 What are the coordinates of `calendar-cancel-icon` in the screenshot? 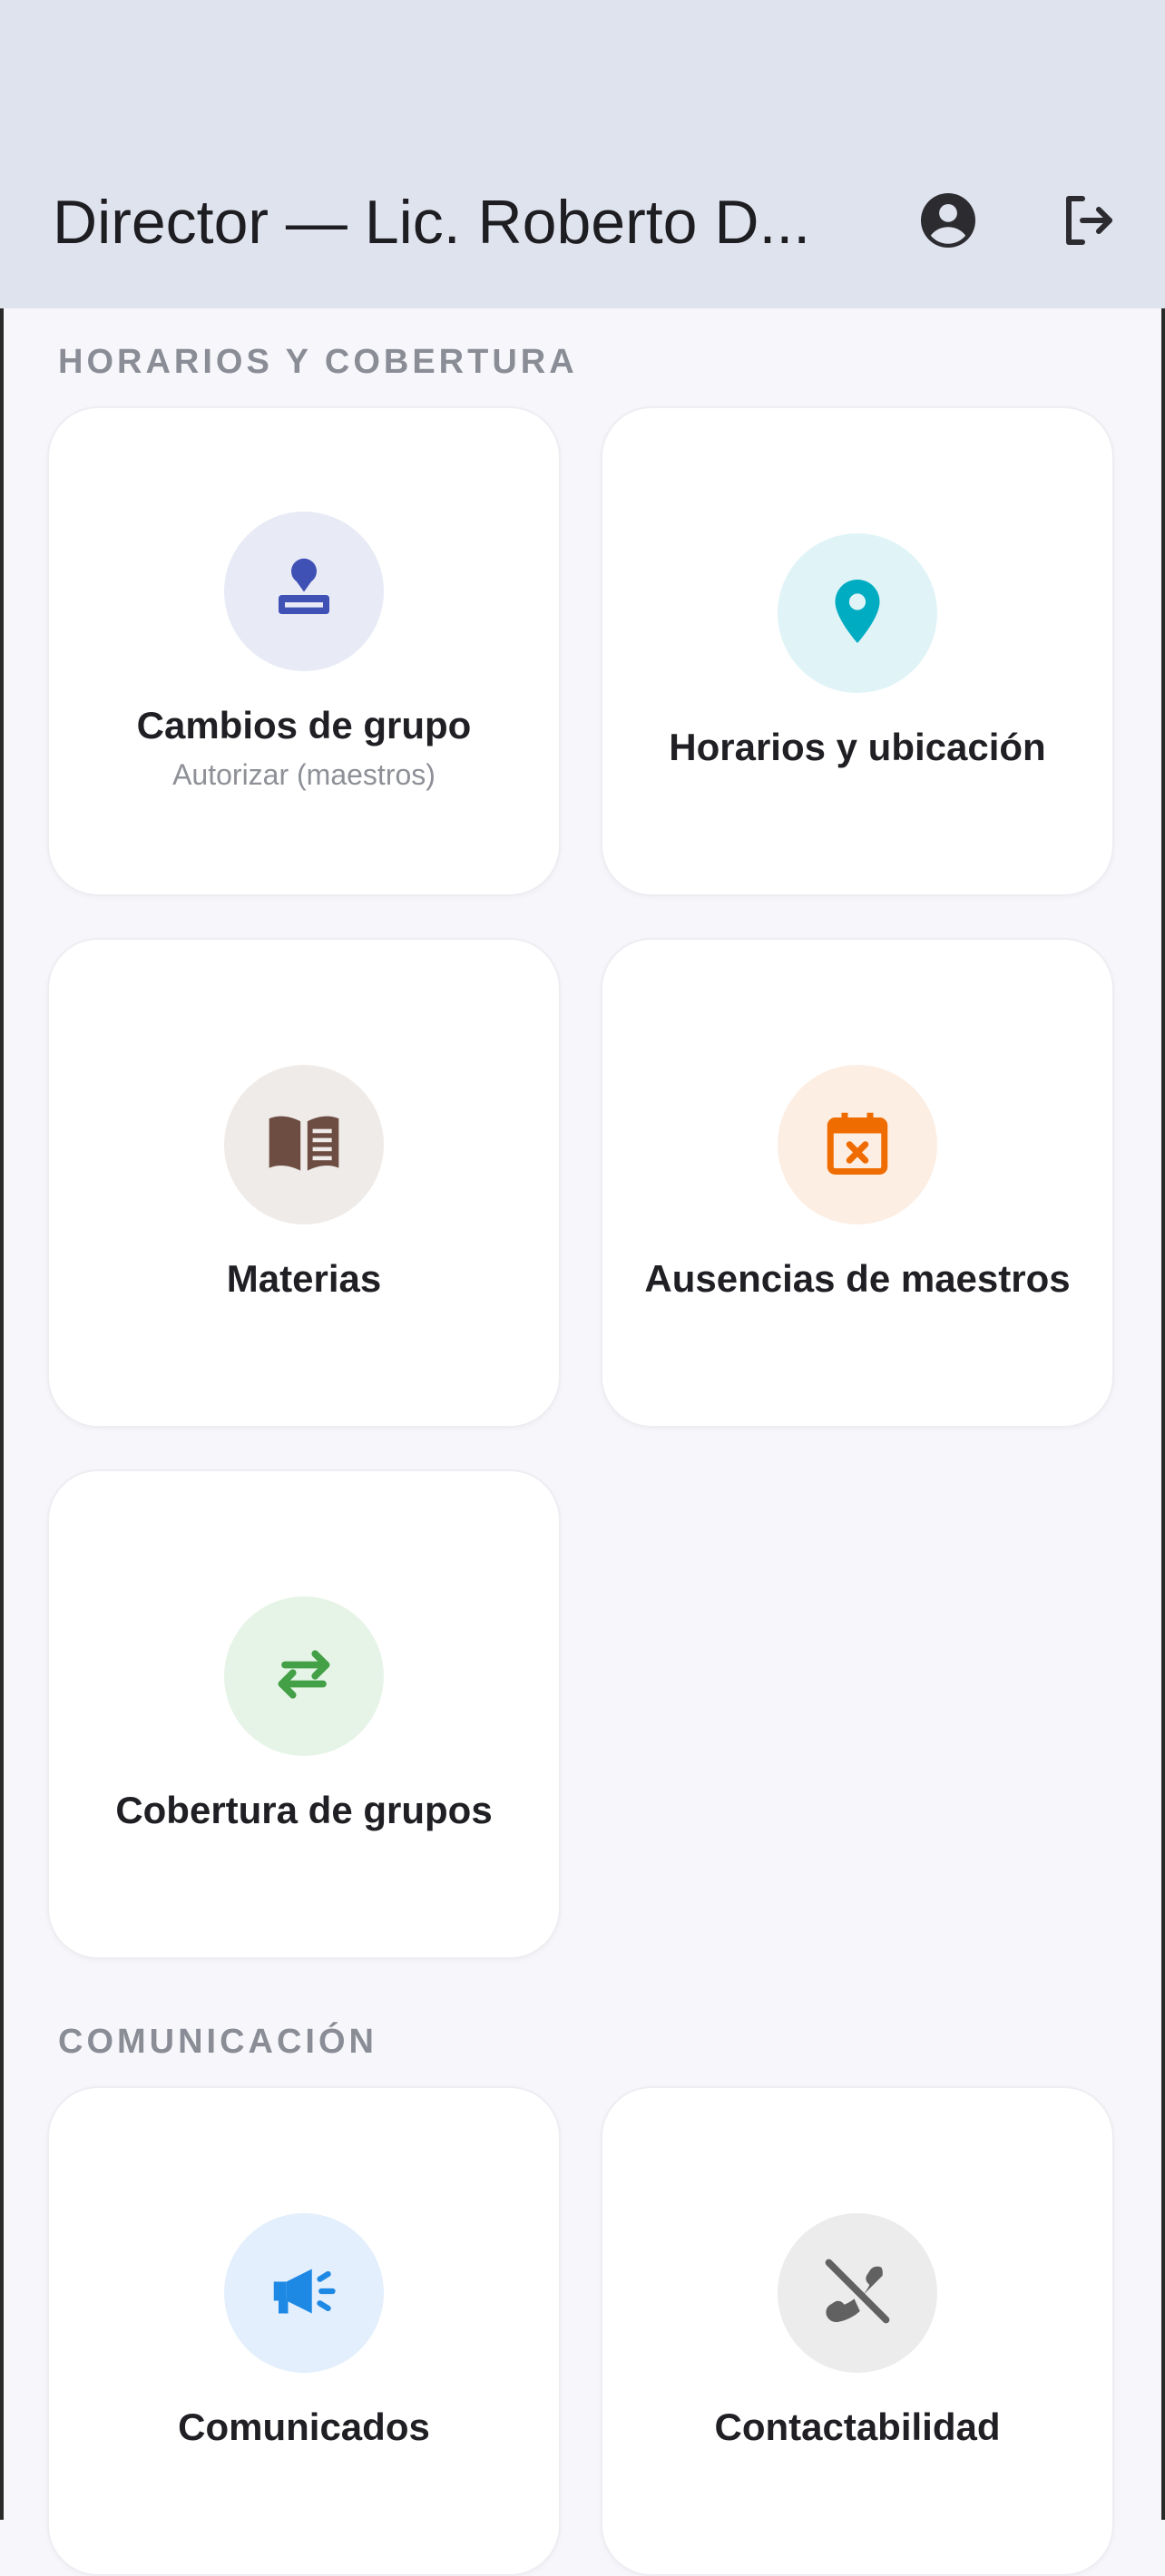 It's located at (857, 1145).